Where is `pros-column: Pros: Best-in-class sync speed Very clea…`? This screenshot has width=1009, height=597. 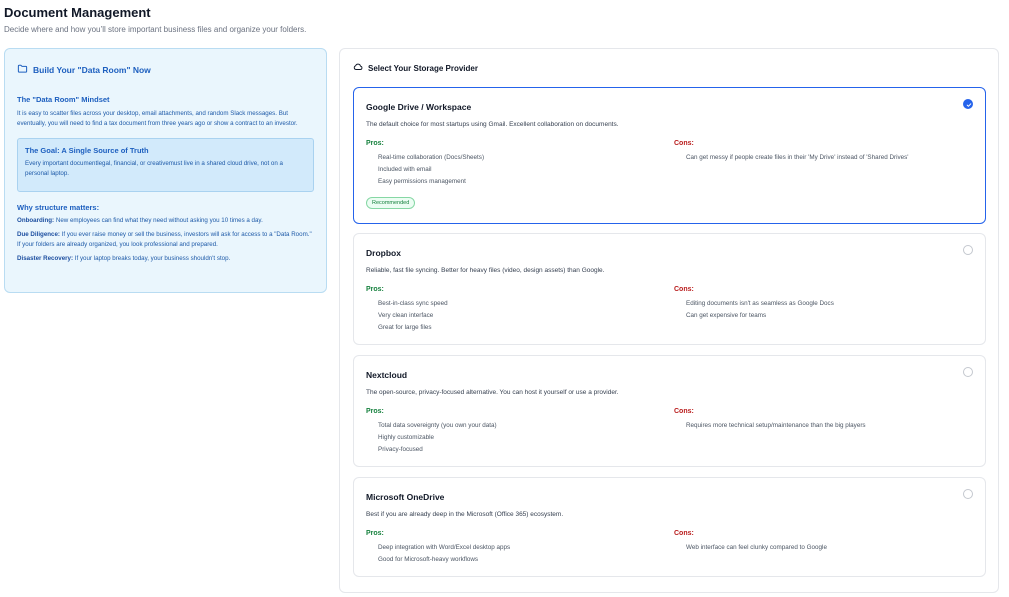 pros-column: Pros: Best-in-class sync speed Very clea… is located at coordinates (516, 310).